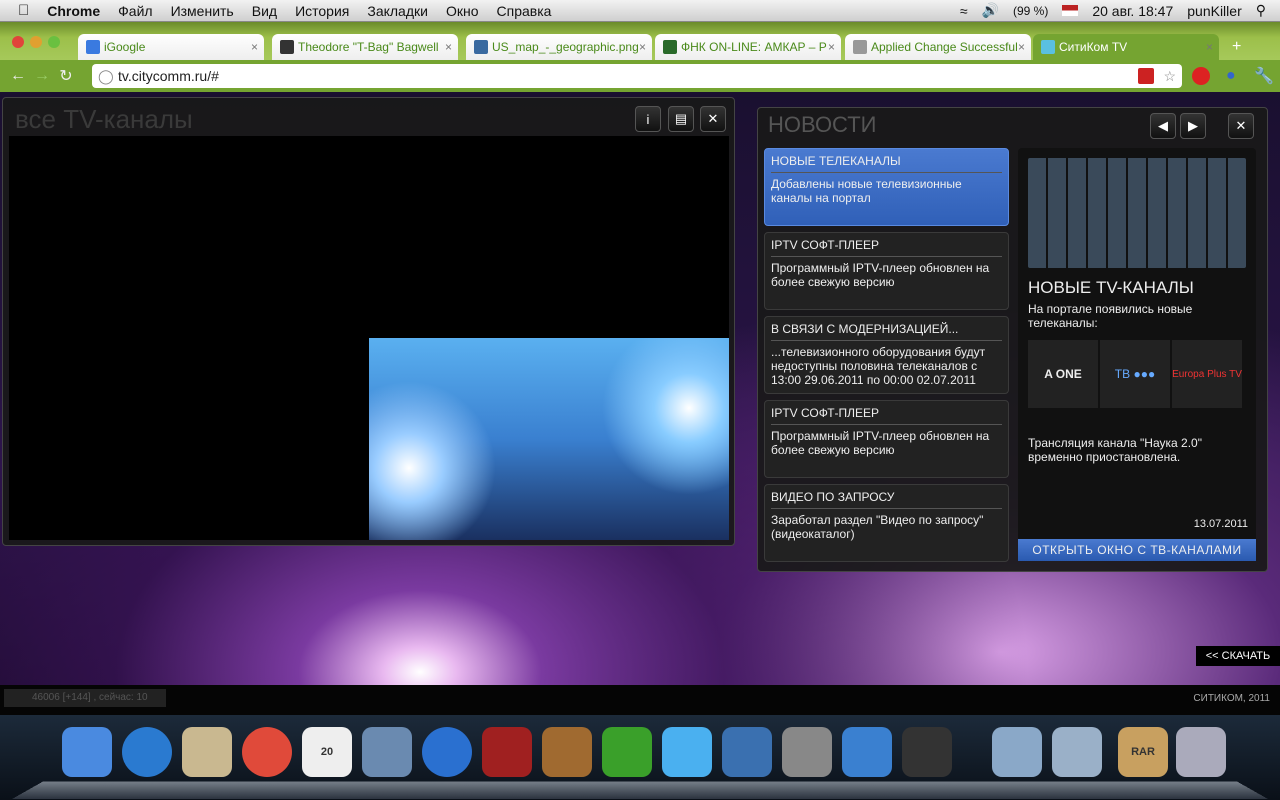 The width and height of the screenshot is (1280, 800). Describe the element at coordinates (822, 124) in the screenshot. I see `news-title: НОВОСТИ` at that location.